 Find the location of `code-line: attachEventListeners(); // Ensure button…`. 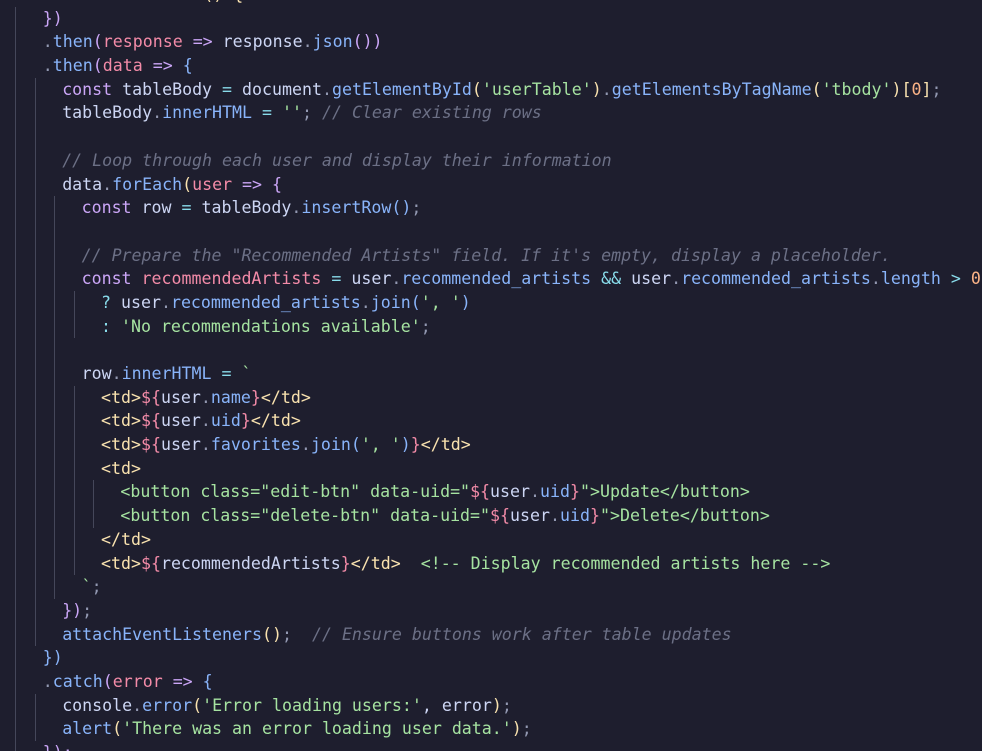

code-line: attachEventListeners(); // Ensure button… is located at coordinates (491, 634).